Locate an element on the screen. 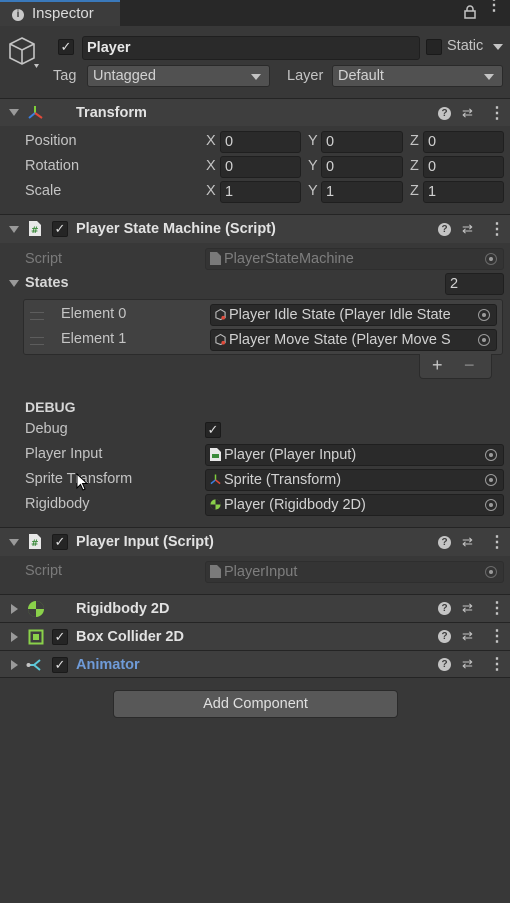  rotation-x-field: 0 is located at coordinates (260, 167).